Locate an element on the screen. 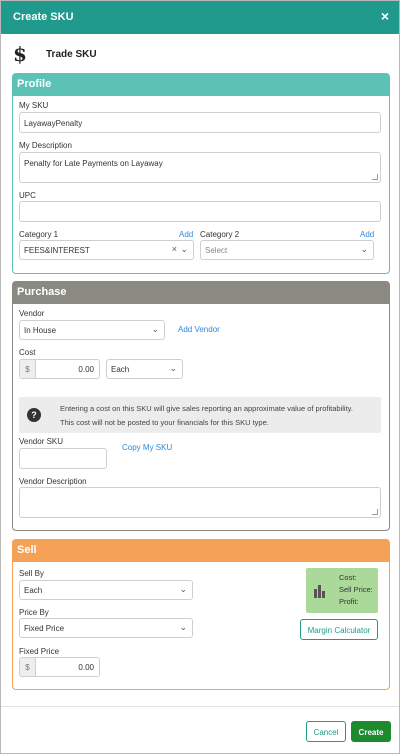  cost-label: Cost is located at coordinates (27, 352).